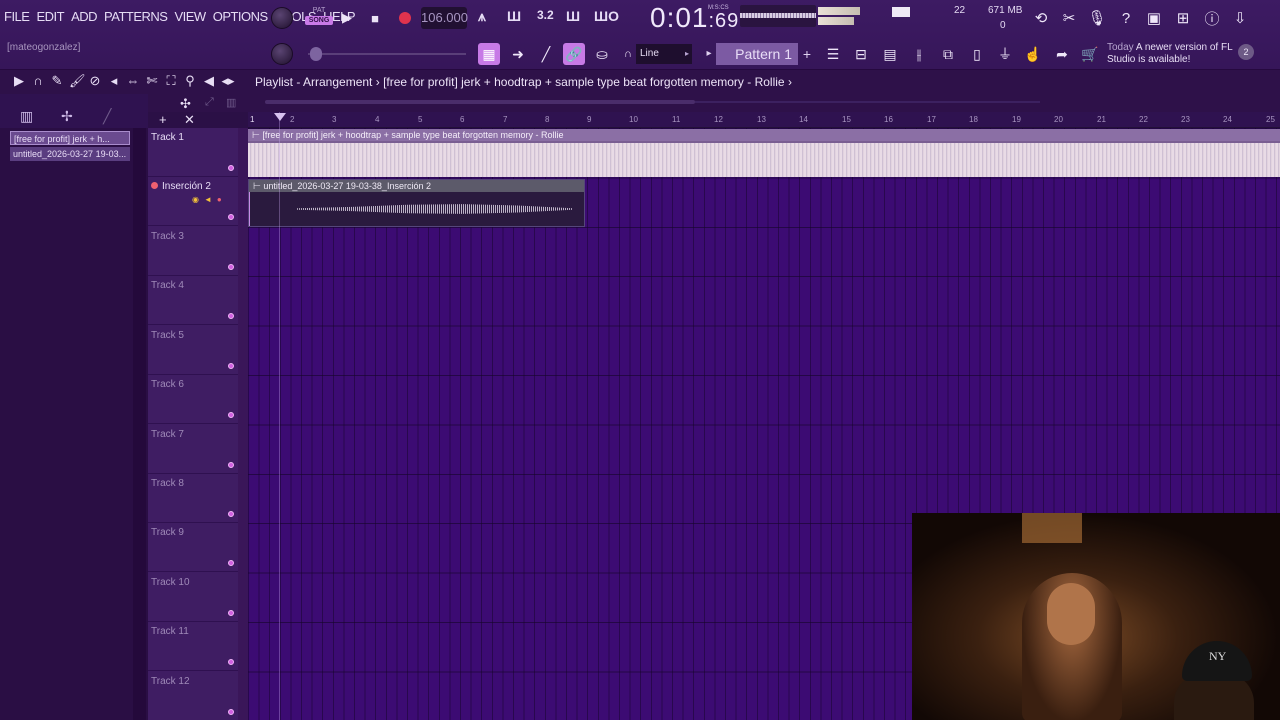 This screenshot has width=1280, height=720. I want to click on project-picker-button: ⧉, so click(948, 54).